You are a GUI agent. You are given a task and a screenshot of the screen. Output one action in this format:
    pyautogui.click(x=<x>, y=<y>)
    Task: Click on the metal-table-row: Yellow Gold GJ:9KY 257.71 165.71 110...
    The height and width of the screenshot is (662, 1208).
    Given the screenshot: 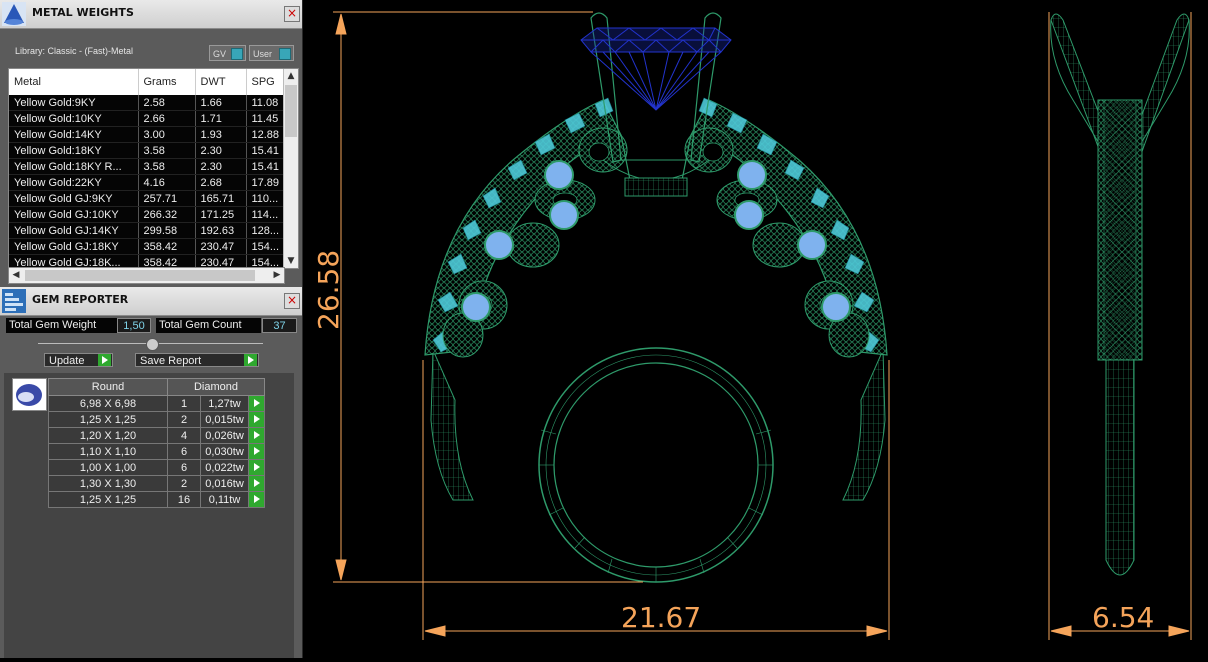 What is the action you would take?
    pyautogui.click(x=149, y=198)
    